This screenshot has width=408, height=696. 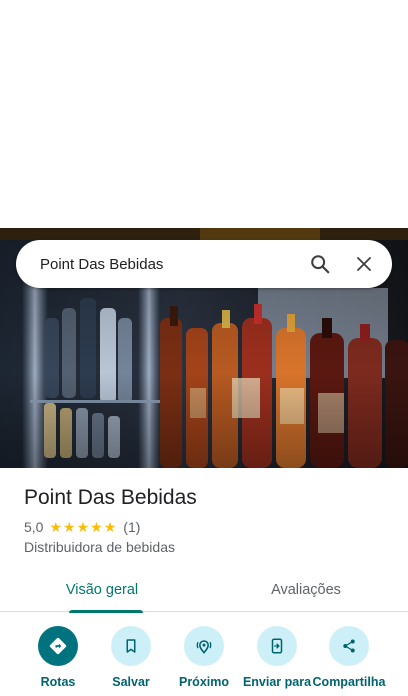 I want to click on rating-value: 5,0, so click(x=34, y=527).